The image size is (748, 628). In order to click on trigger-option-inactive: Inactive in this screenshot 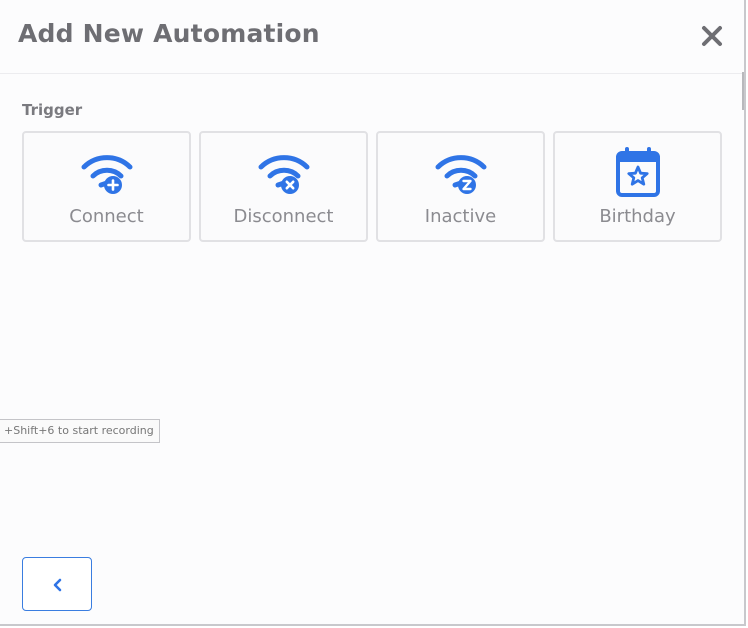, I will do `click(460, 186)`.